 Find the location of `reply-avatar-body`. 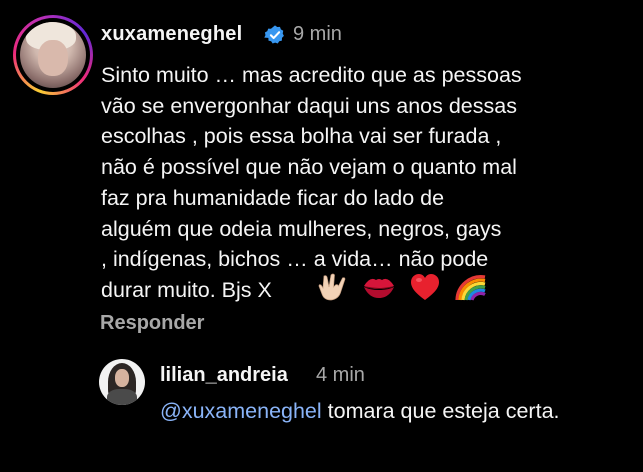

reply-avatar-body is located at coordinates (122, 397).